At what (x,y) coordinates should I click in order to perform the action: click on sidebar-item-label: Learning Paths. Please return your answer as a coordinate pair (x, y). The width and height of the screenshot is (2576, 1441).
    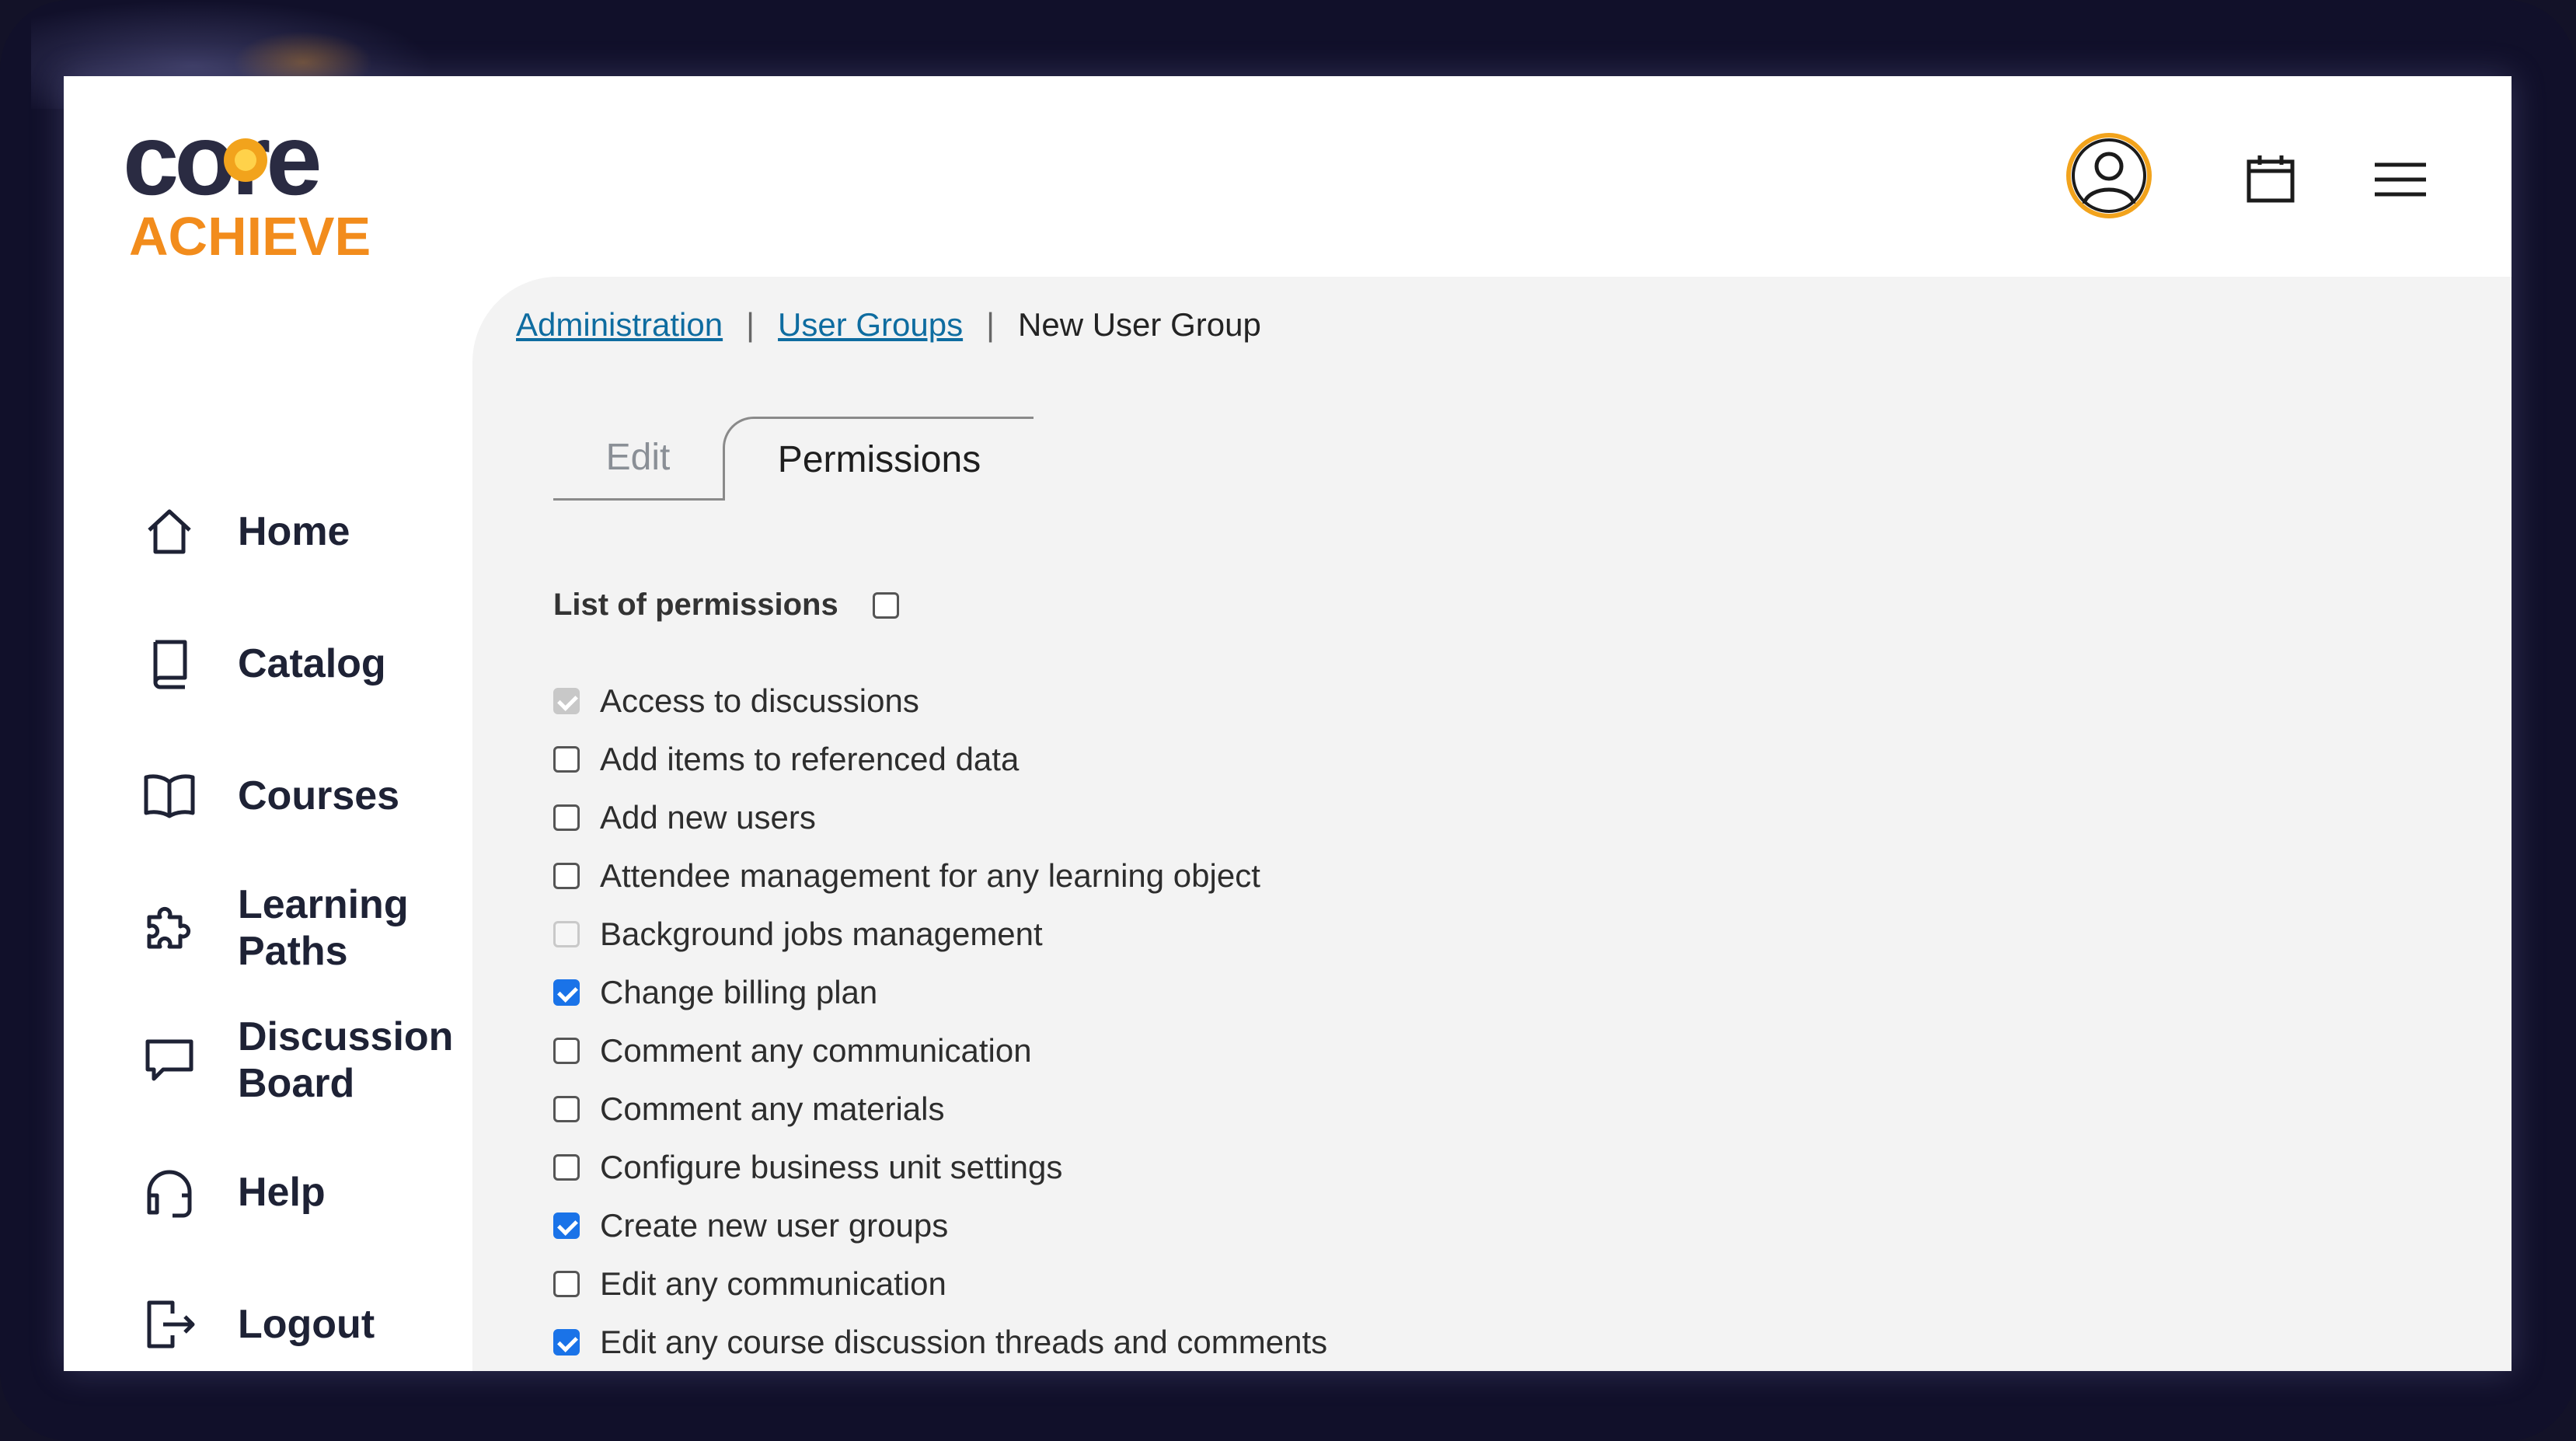
    Looking at the image, I should click on (323, 928).